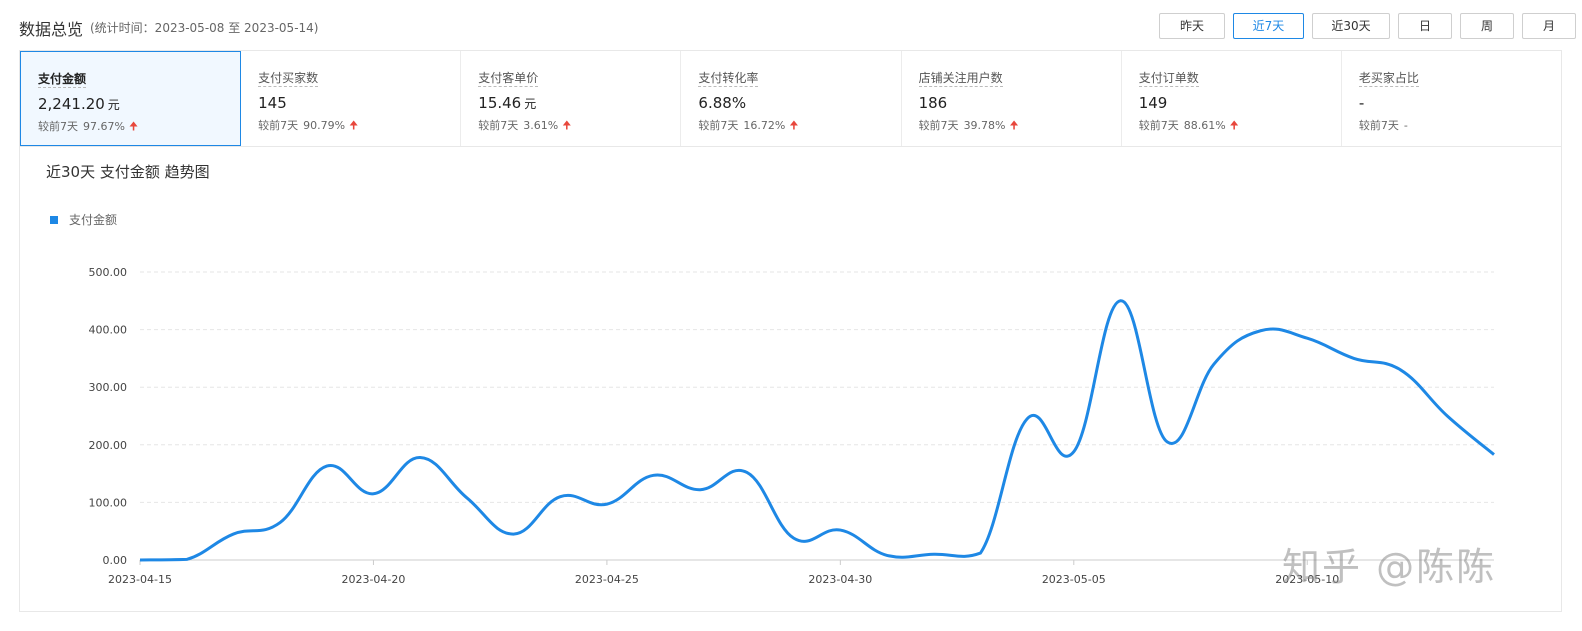 The image size is (1582, 631). What do you see at coordinates (1487, 26) in the screenshot?
I see `period-week-button: 周` at bounding box center [1487, 26].